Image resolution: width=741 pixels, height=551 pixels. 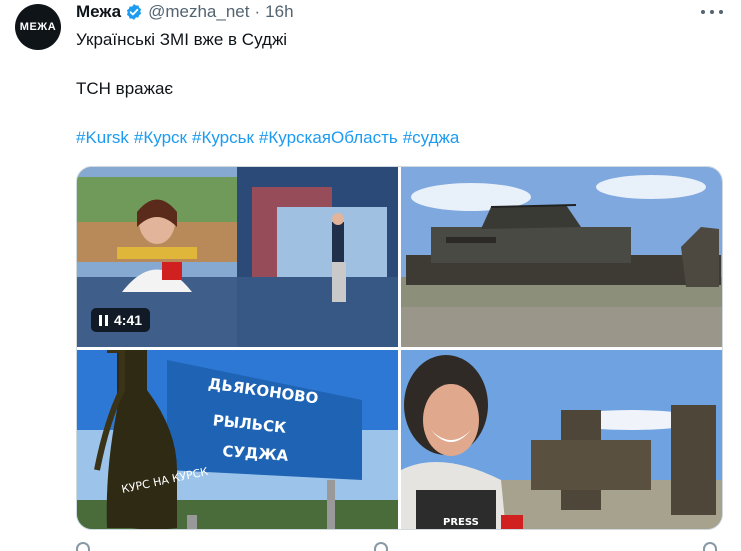 I want to click on like-icon, so click(x=381, y=546).